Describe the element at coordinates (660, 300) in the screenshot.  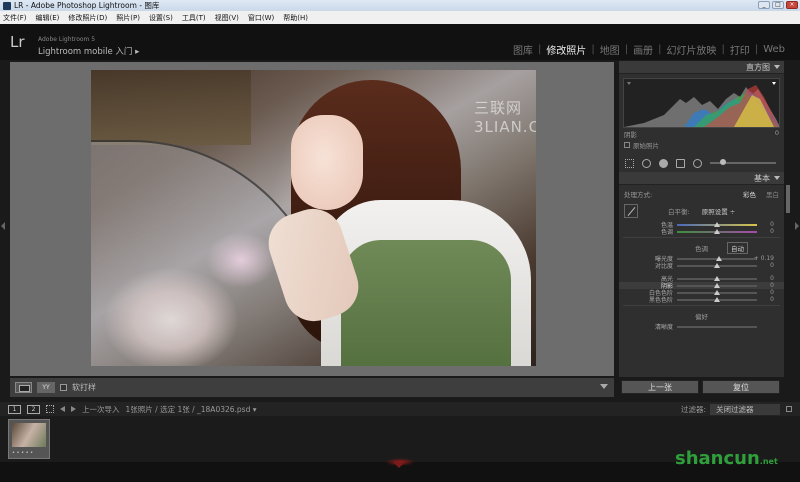
I see `tone-slider-label: 黑色色阶` at that location.